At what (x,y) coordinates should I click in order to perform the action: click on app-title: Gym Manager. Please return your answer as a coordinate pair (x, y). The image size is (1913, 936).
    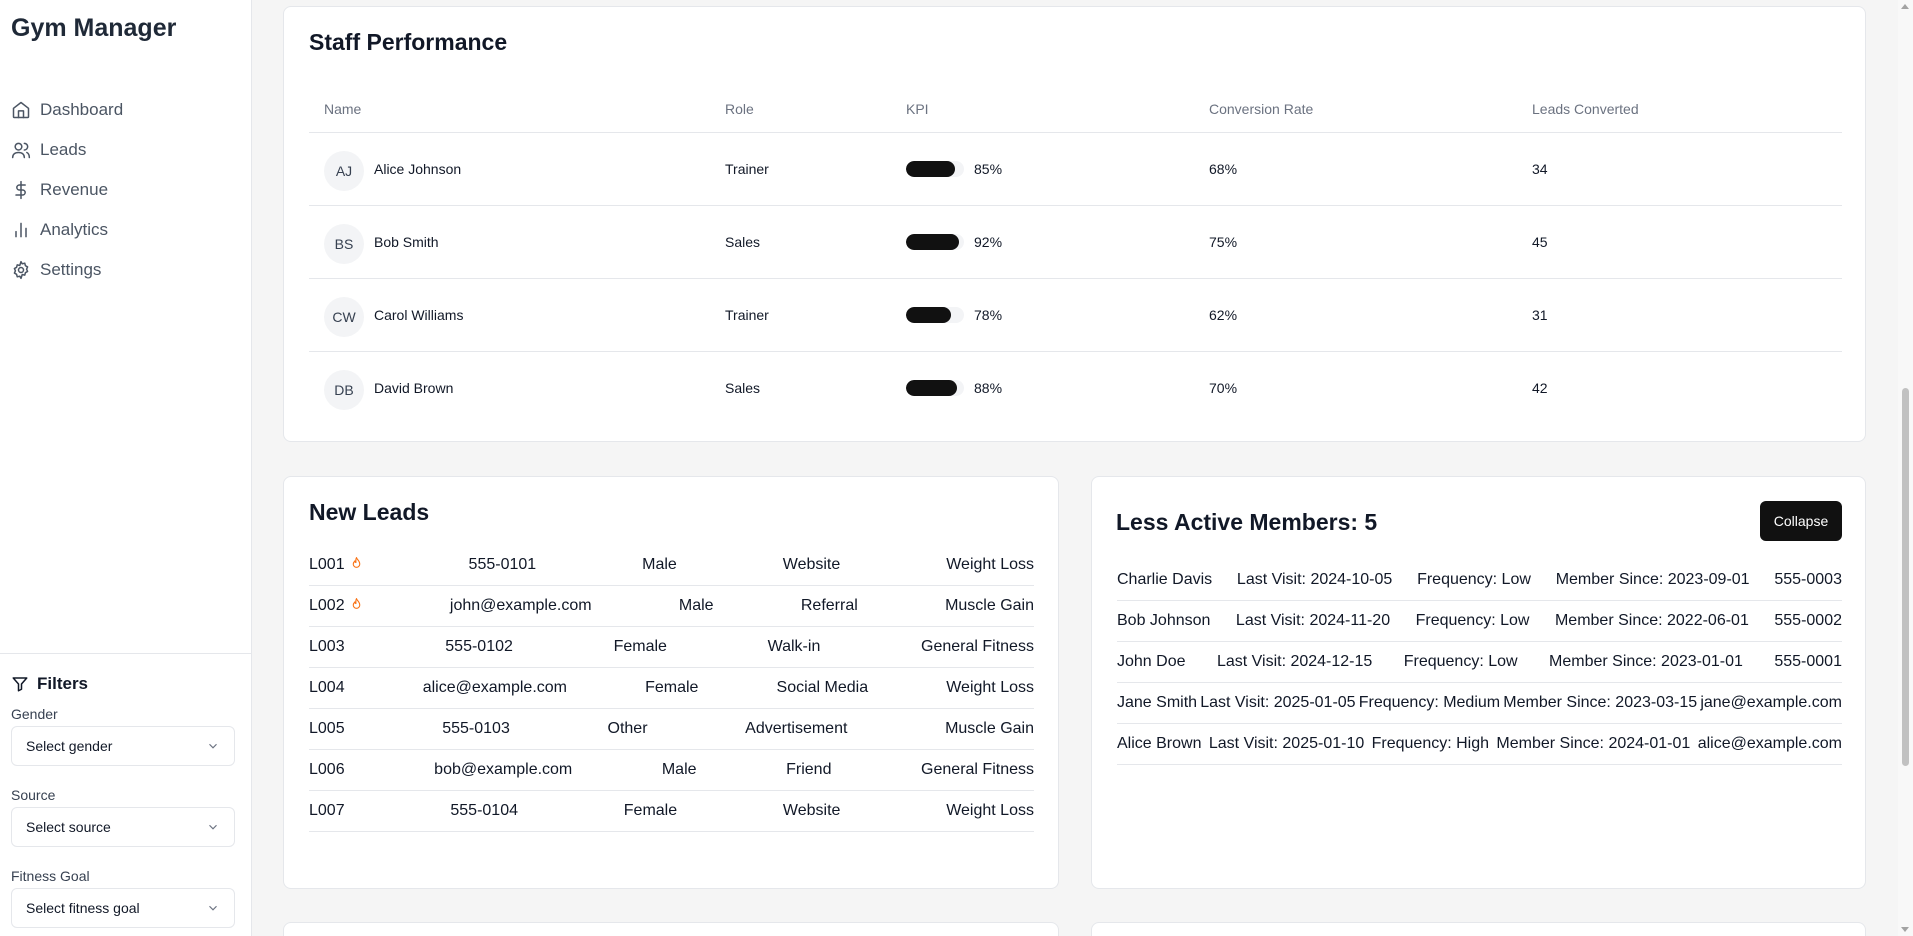
    Looking at the image, I should click on (94, 28).